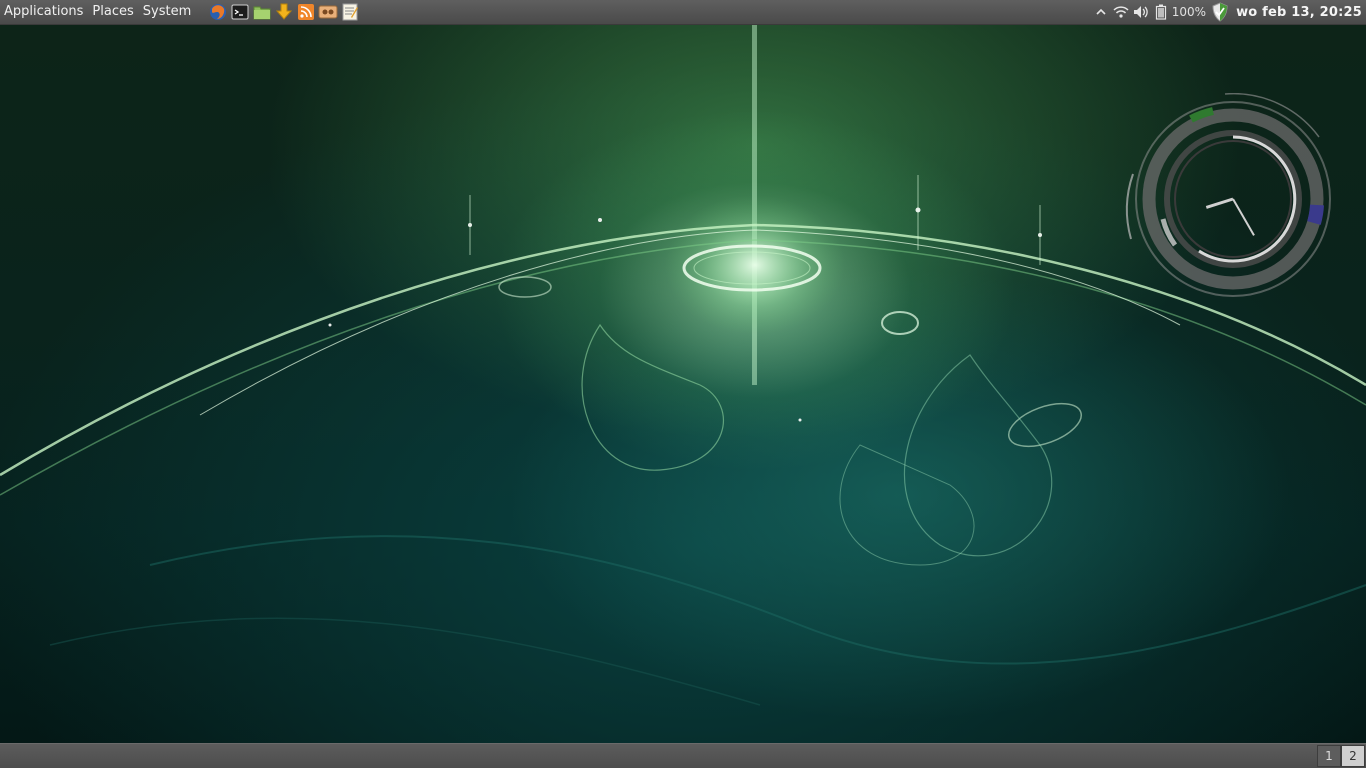 This screenshot has width=1366, height=768. What do you see at coordinates (44, 12) in the screenshot?
I see `applications-menu: Applications` at bounding box center [44, 12].